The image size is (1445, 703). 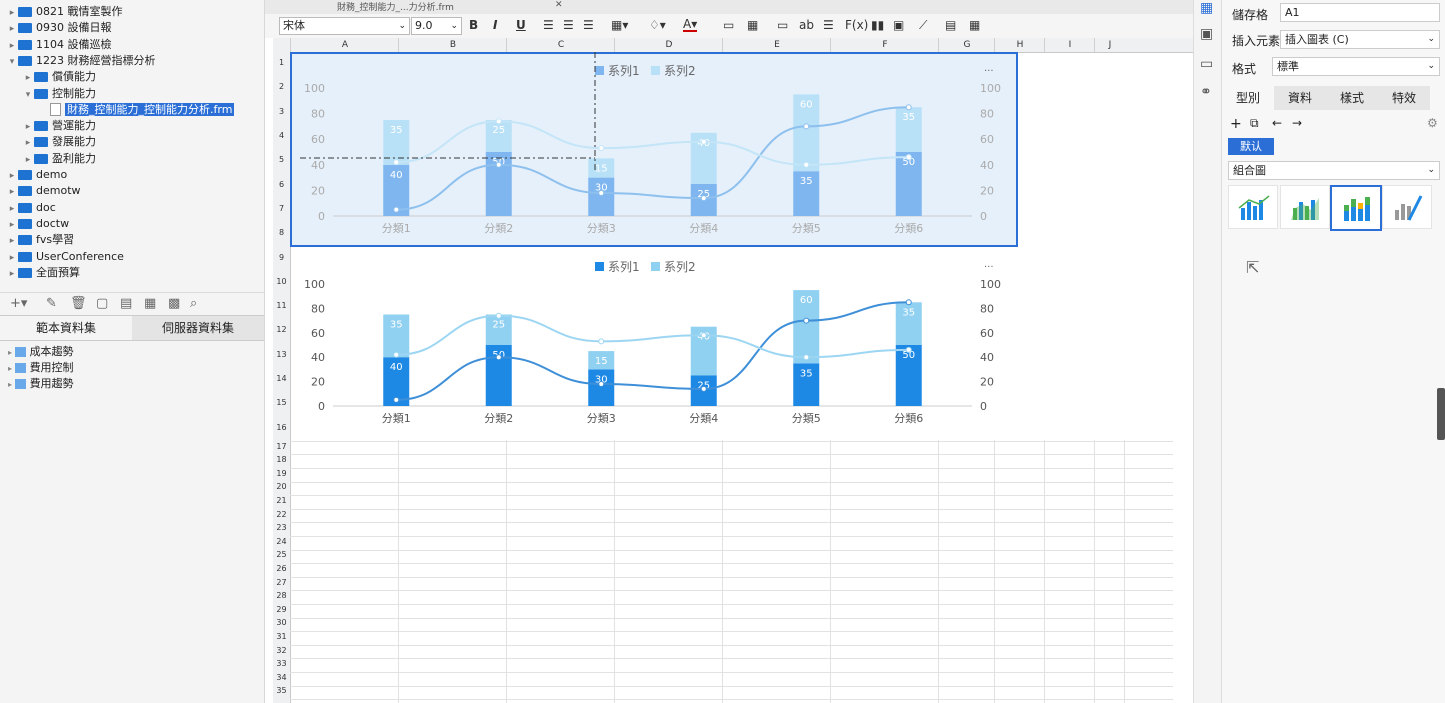 What do you see at coordinates (1441, 414) in the screenshot?
I see `side-handle` at bounding box center [1441, 414].